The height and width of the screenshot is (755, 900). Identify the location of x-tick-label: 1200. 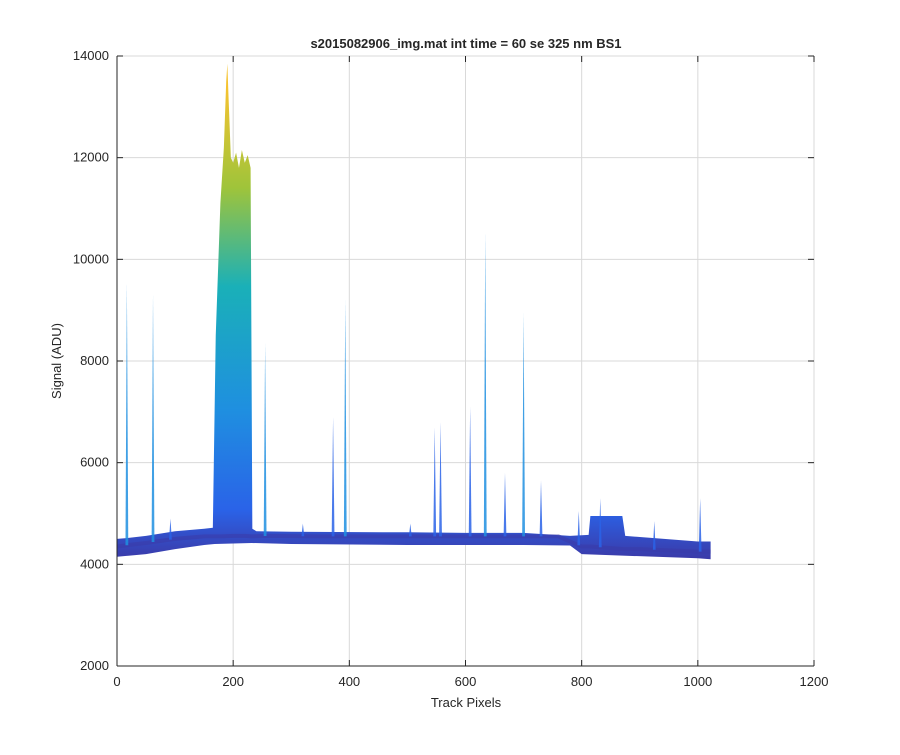
(814, 681).